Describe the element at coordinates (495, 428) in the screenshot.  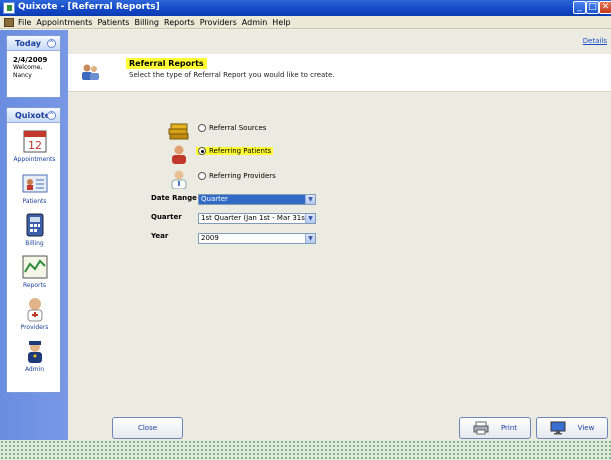
I see `print-button: Print` at that location.